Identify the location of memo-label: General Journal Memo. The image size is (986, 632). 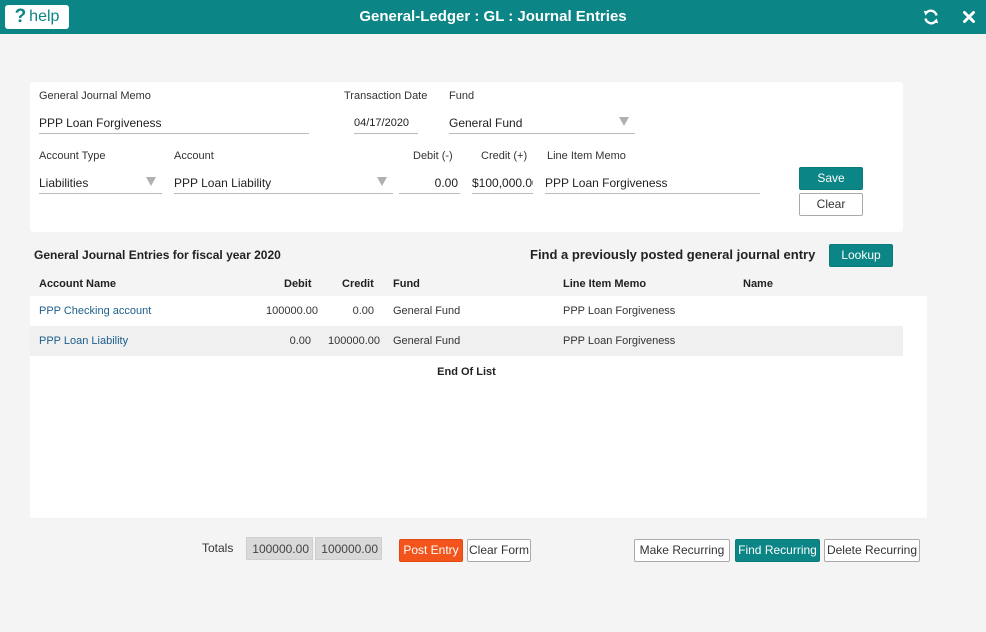
(95, 96).